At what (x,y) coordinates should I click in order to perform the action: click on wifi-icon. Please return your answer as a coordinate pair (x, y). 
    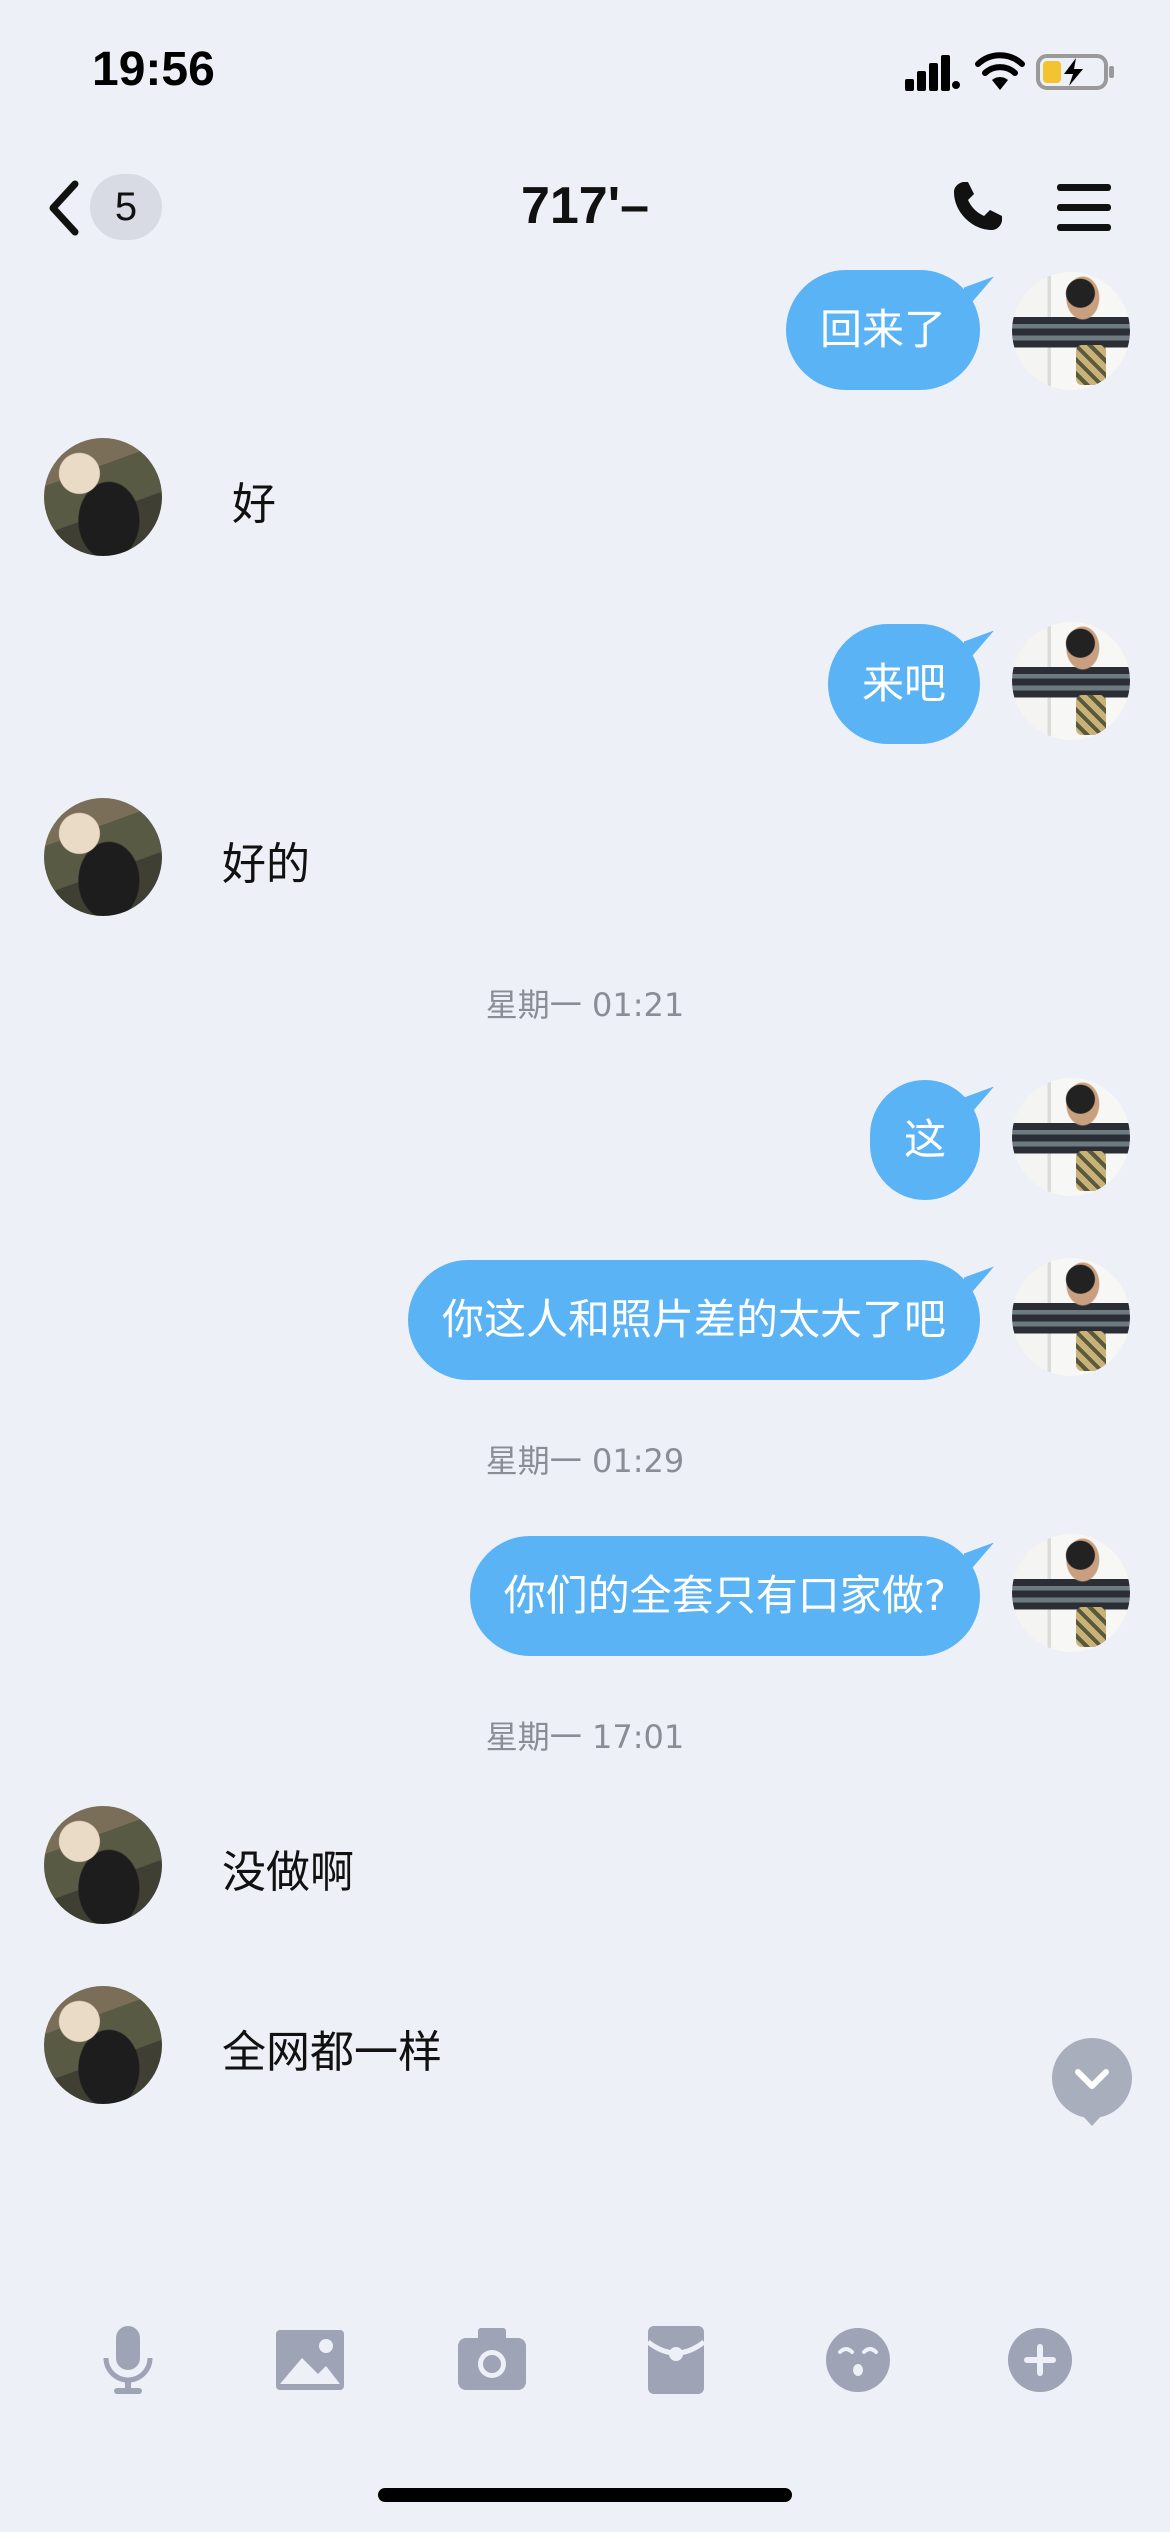
    Looking at the image, I should click on (1000, 71).